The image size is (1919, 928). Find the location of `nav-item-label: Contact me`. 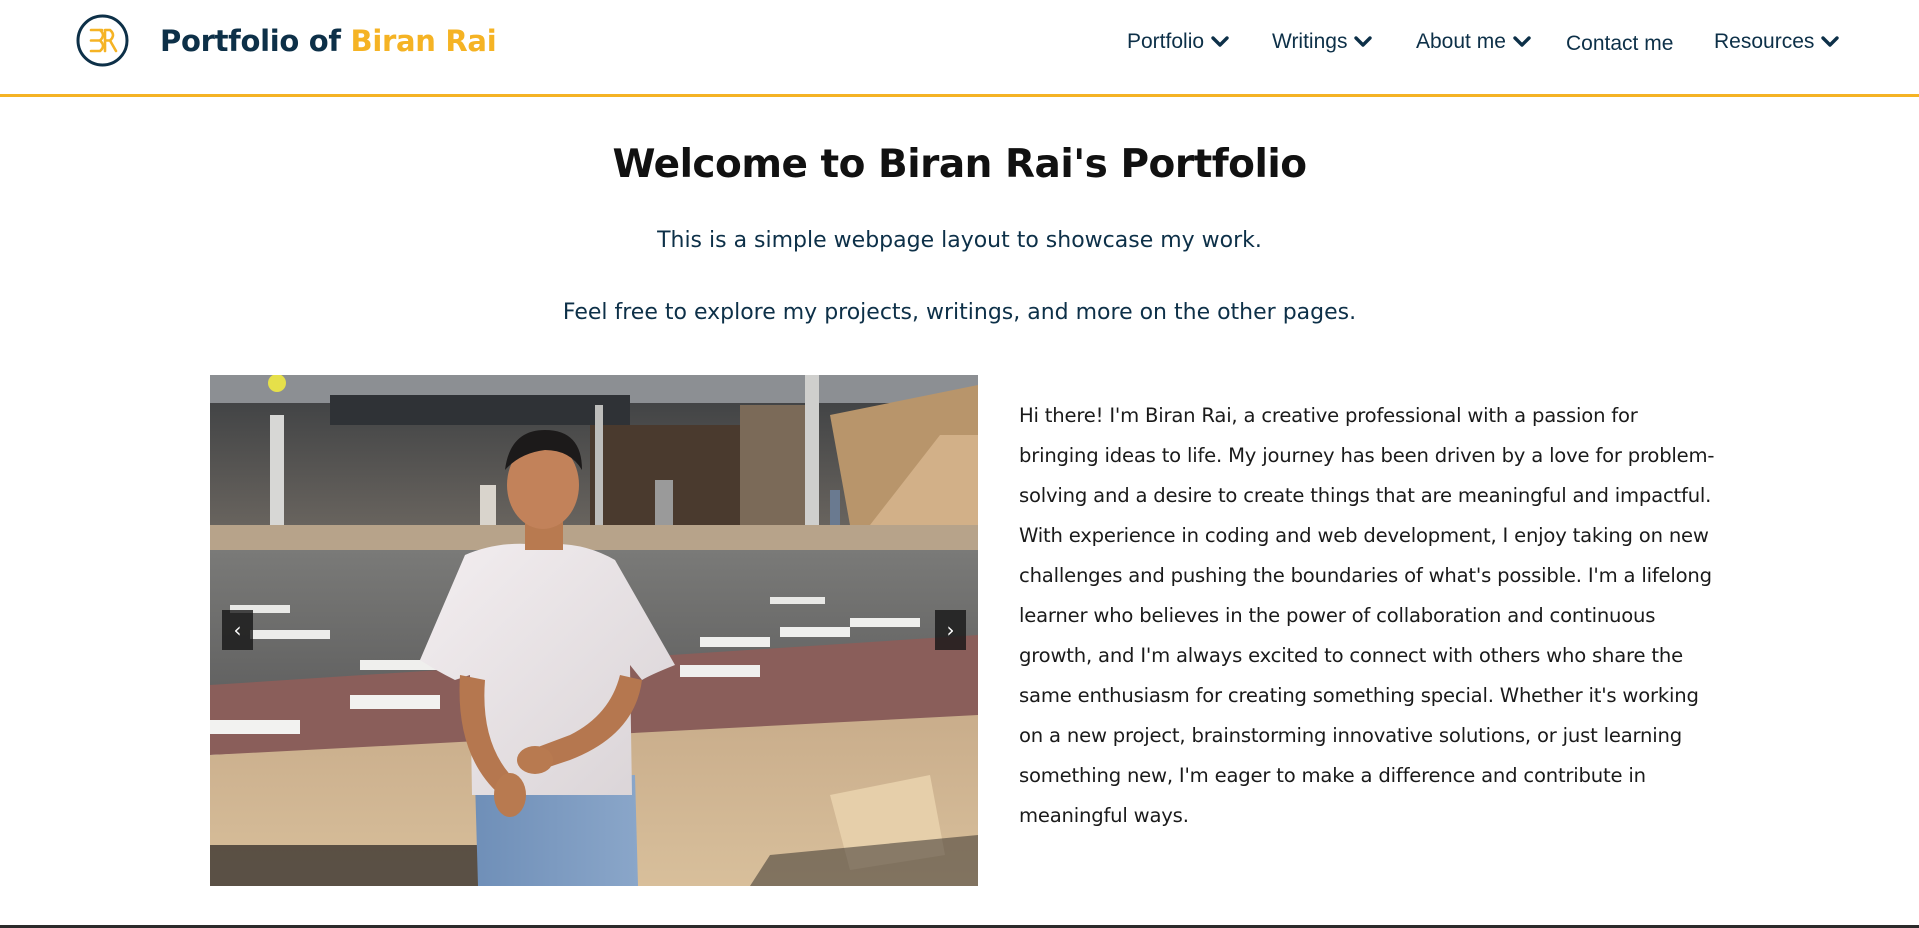

nav-item-label: Contact me is located at coordinates (1620, 43).